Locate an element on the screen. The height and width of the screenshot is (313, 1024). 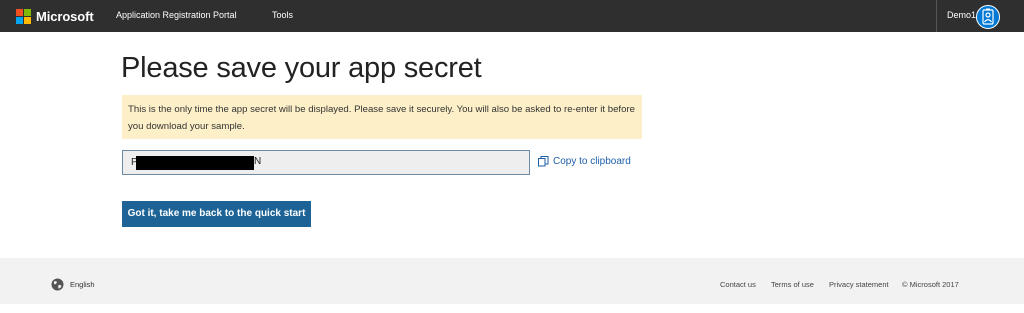
copy-to-clipboard-link: Copy to clipboard is located at coordinates (584, 161).